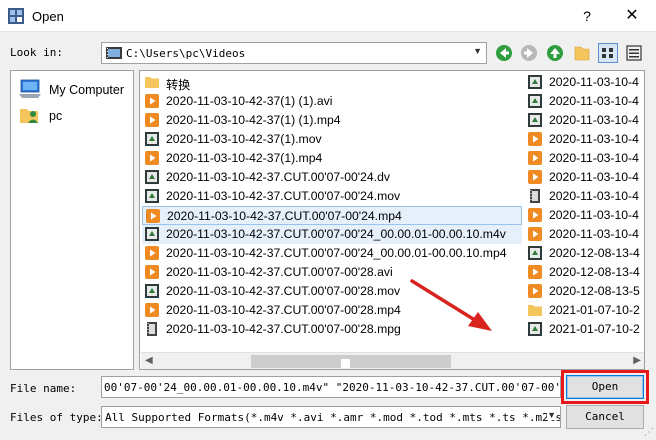 The width and height of the screenshot is (656, 440). I want to click on detail-view-icon, so click(634, 53).